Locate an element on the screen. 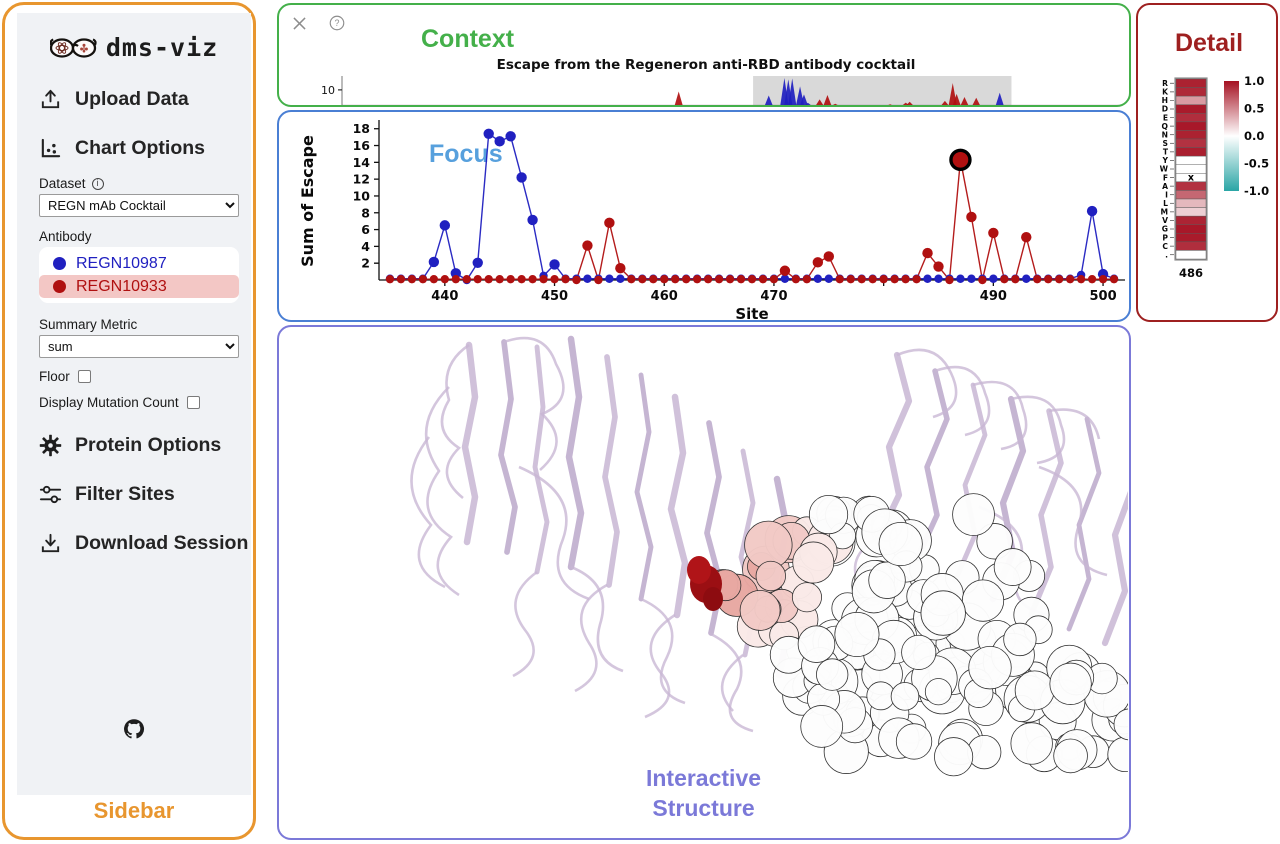  close-icon is located at coordinates (299, 25).